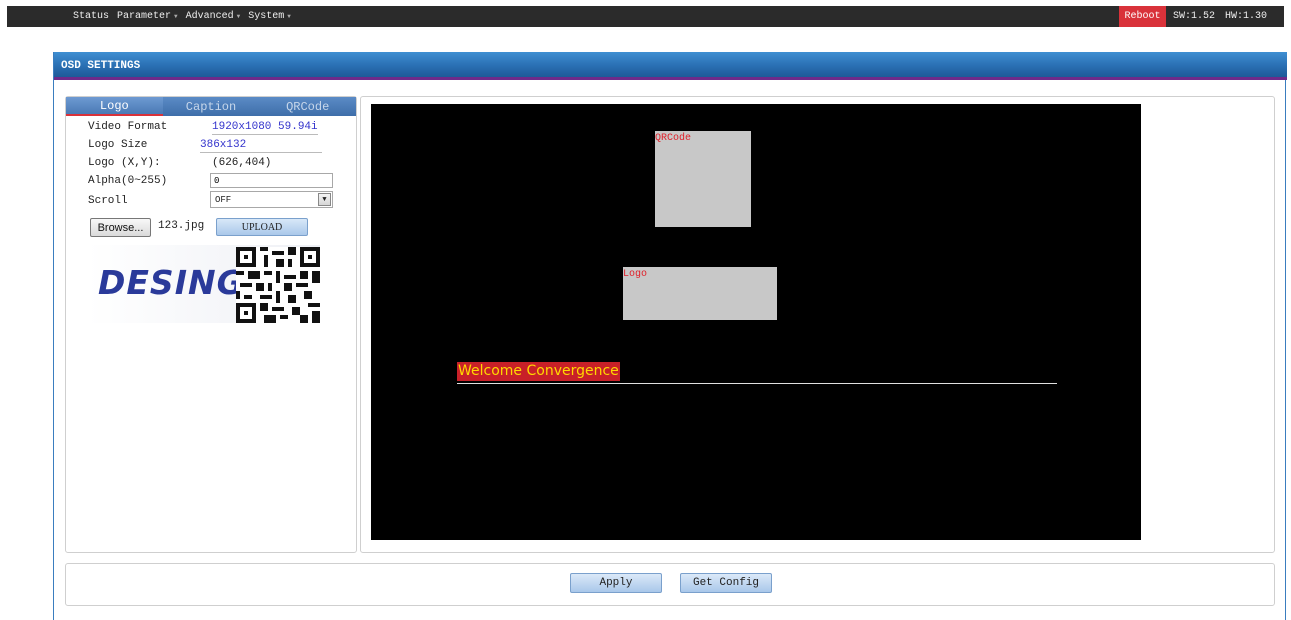 This screenshot has height=620, width=1291. What do you see at coordinates (1194, 16) in the screenshot?
I see `software-version: SW:1.52` at bounding box center [1194, 16].